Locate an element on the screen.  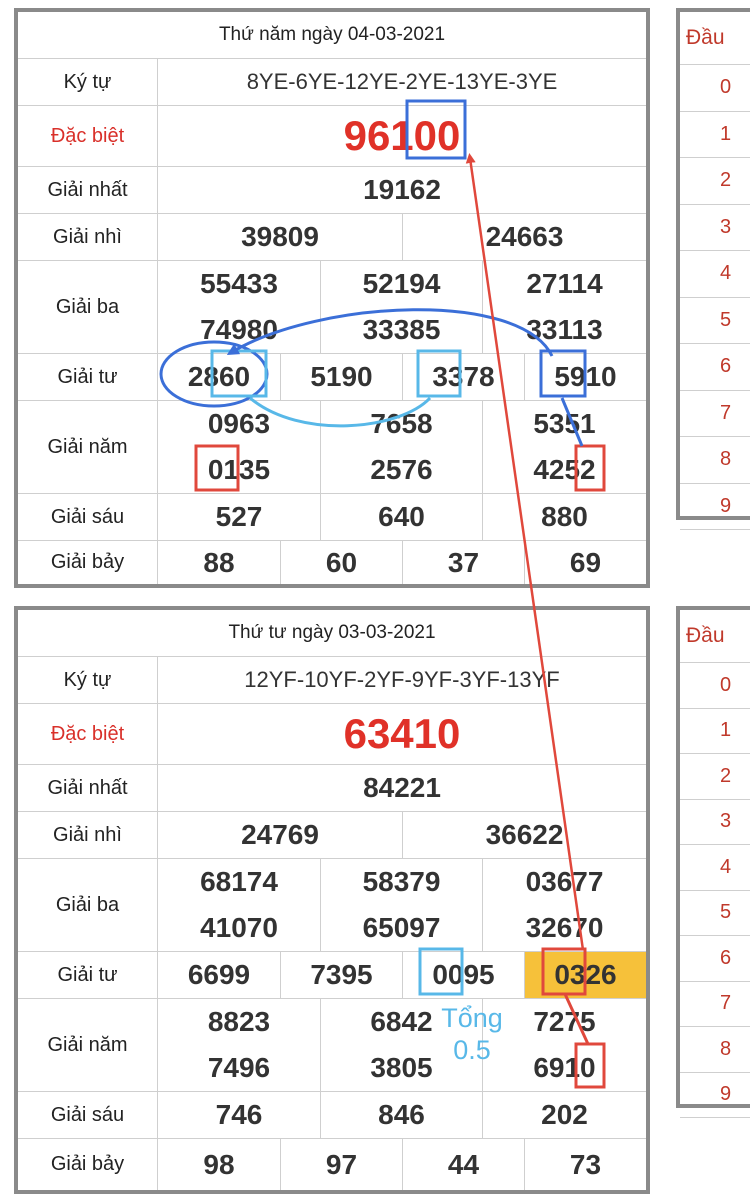
connector-blue is located at coordinates (572, 422).